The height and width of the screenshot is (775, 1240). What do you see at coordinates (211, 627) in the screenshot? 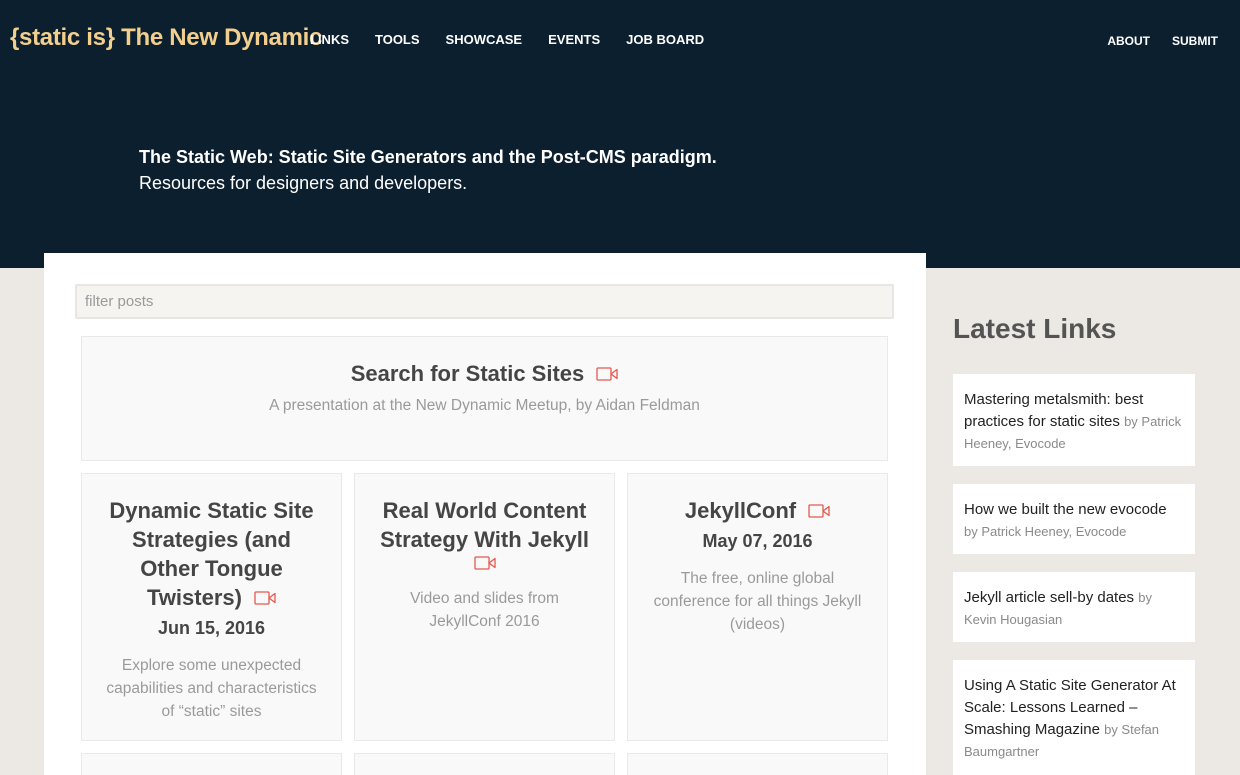
I see `post-date: Jun 15, 2016` at bounding box center [211, 627].